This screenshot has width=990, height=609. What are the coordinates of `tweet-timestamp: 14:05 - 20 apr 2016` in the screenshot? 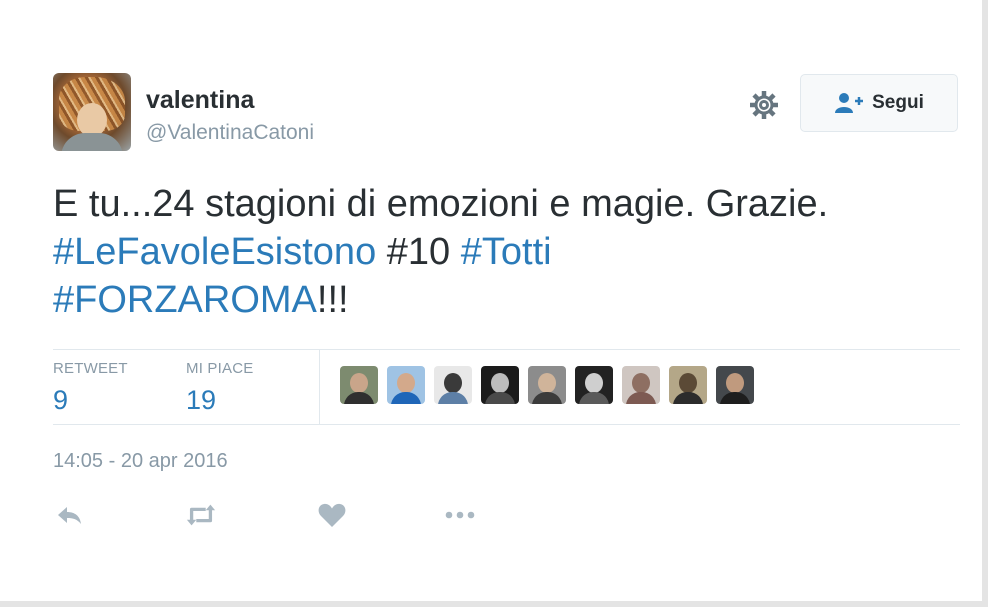 It's located at (140, 461).